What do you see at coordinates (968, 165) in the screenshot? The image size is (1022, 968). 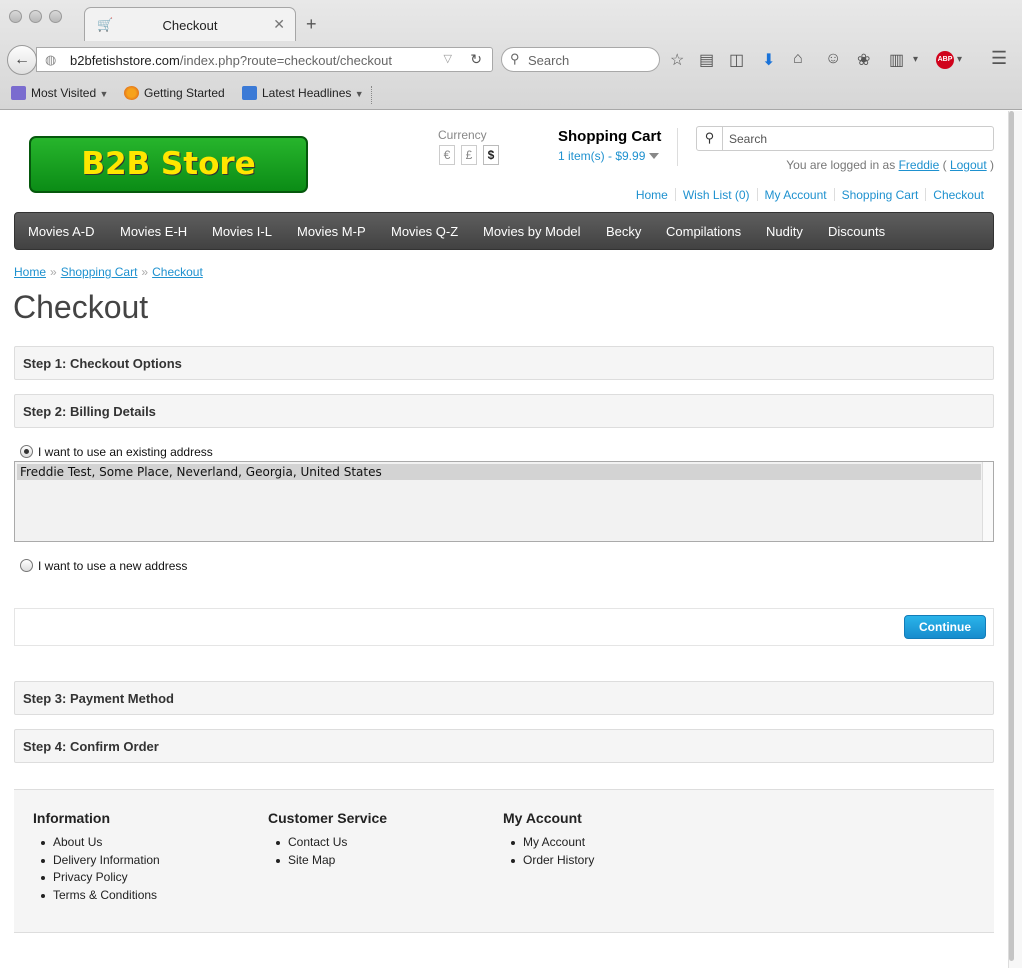 I see `logout-link: Logout` at bounding box center [968, 165].